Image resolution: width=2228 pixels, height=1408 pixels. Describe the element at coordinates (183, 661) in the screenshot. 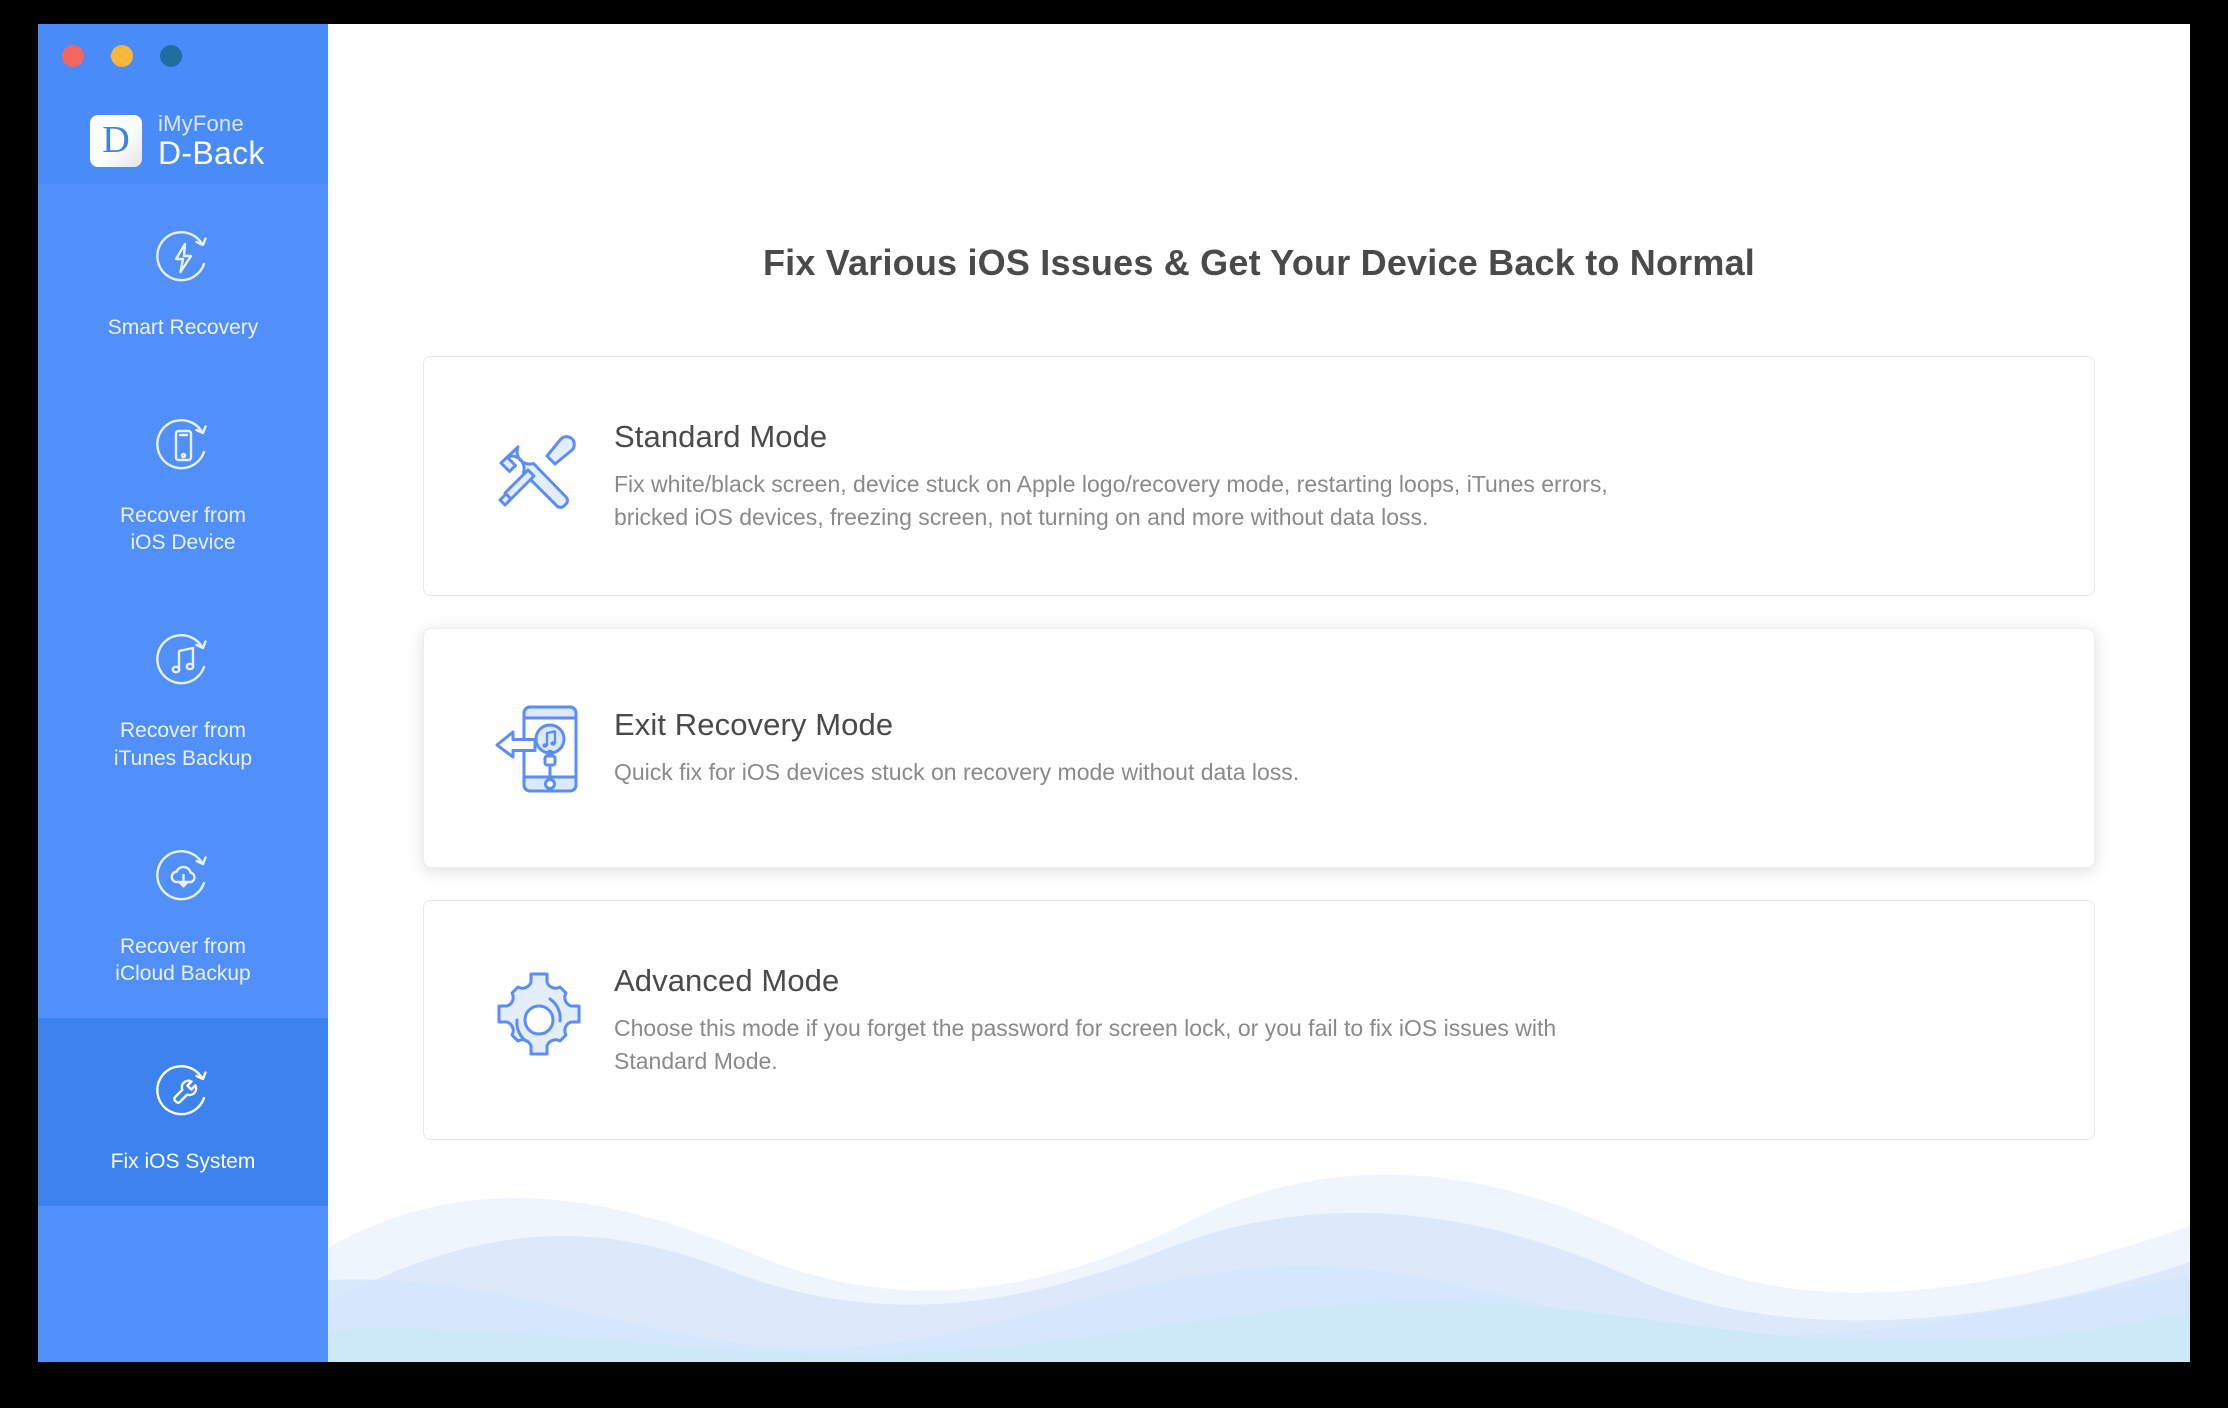

I see `music-note-refresh-icon` at that location.